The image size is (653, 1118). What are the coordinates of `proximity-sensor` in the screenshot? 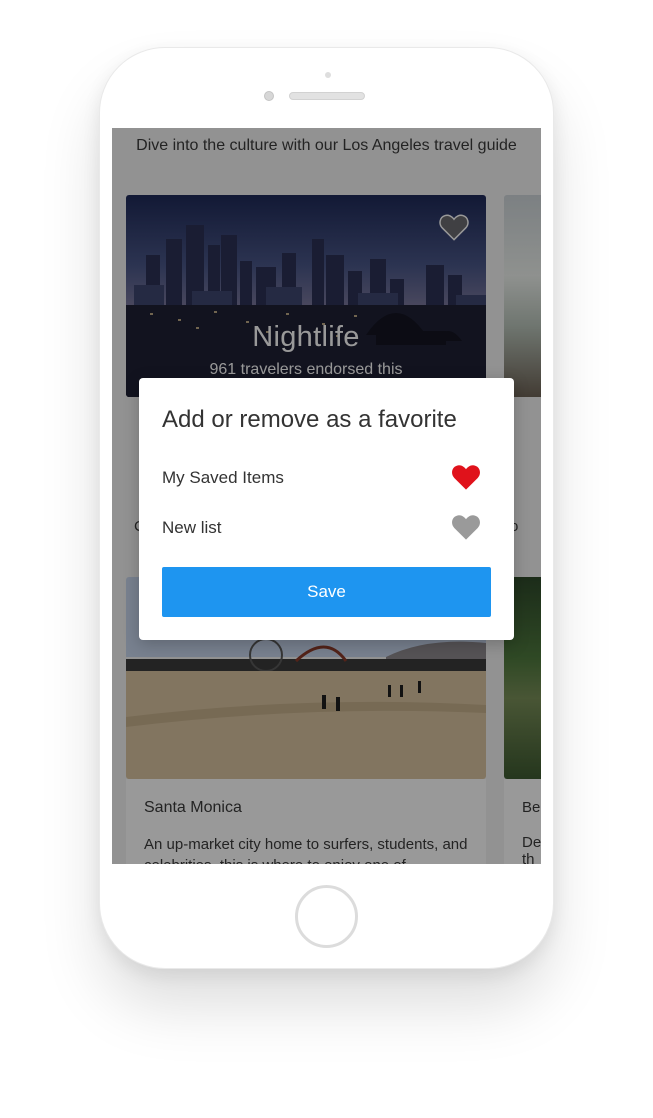 It's located at (328, 75).